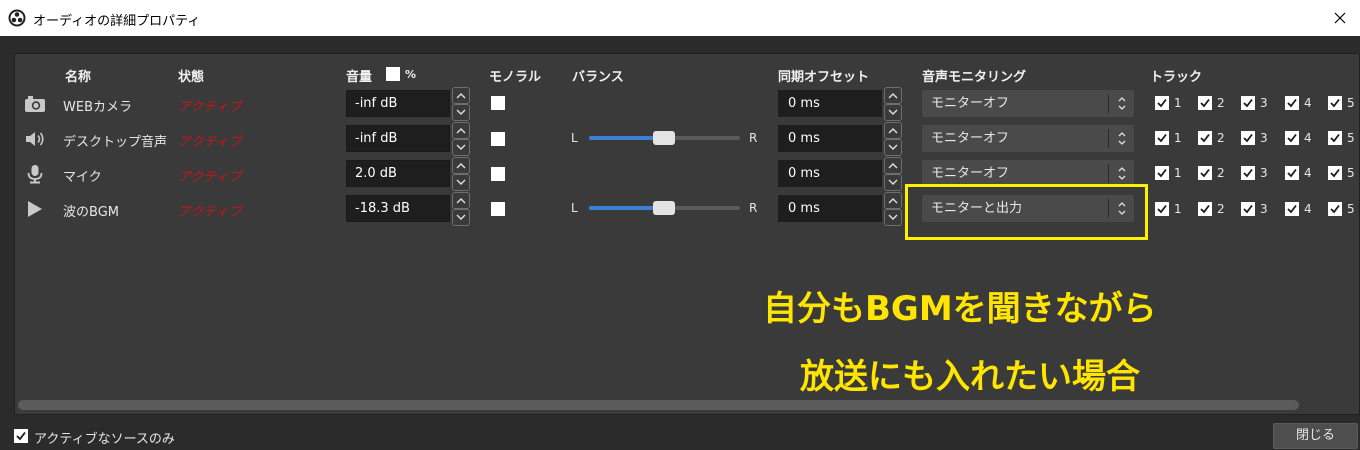  What do you see at coordinates (82, 177) in the screenshot?
I see `source-name: マイク` at bounding box center [82, 177].